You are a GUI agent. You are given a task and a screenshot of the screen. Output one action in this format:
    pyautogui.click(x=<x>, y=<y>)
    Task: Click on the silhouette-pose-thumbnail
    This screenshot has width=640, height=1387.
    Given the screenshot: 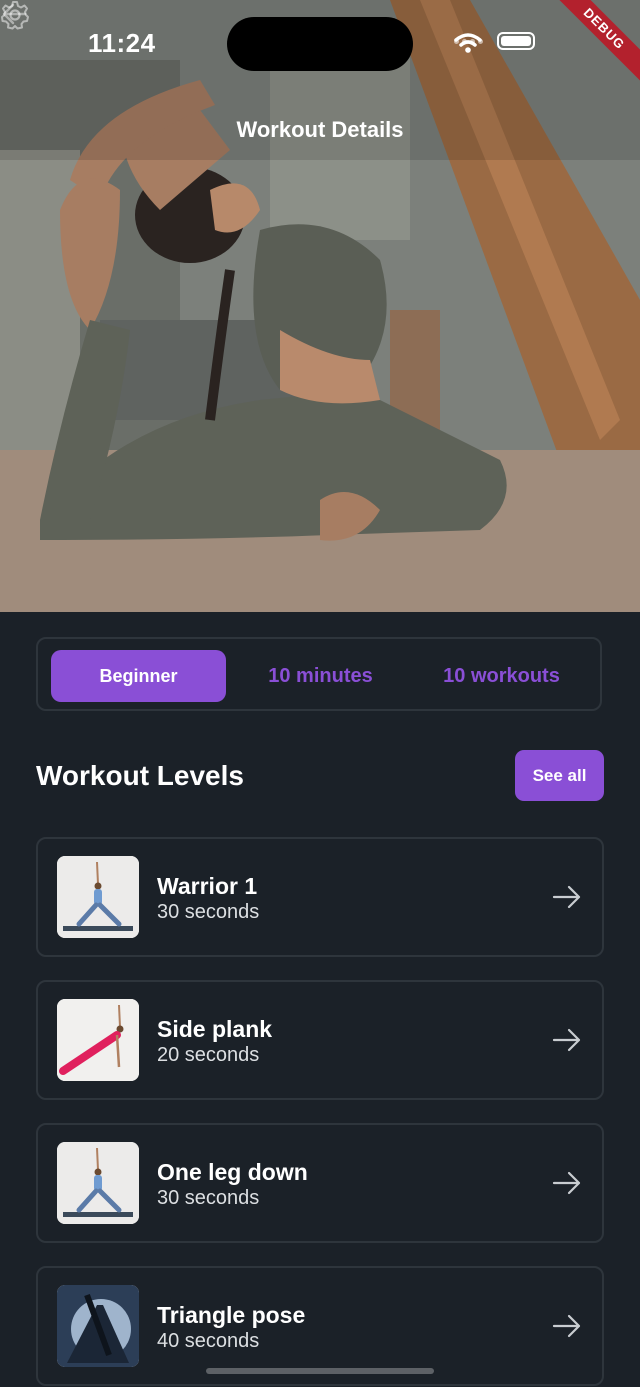 What is the action you would take?
    pyautogui.click(x=98, y=1326)
    